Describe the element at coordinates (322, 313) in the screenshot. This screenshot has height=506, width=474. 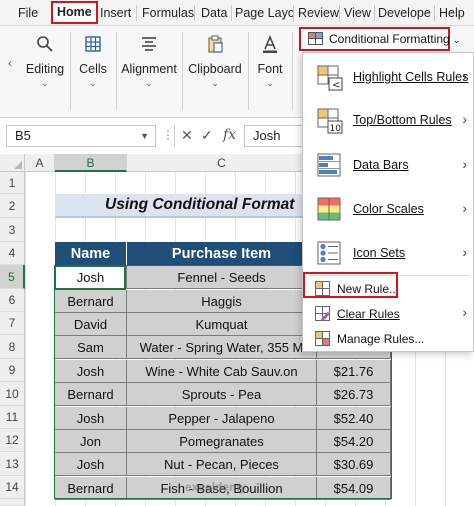
I see `clear-rules-icon` at that location.